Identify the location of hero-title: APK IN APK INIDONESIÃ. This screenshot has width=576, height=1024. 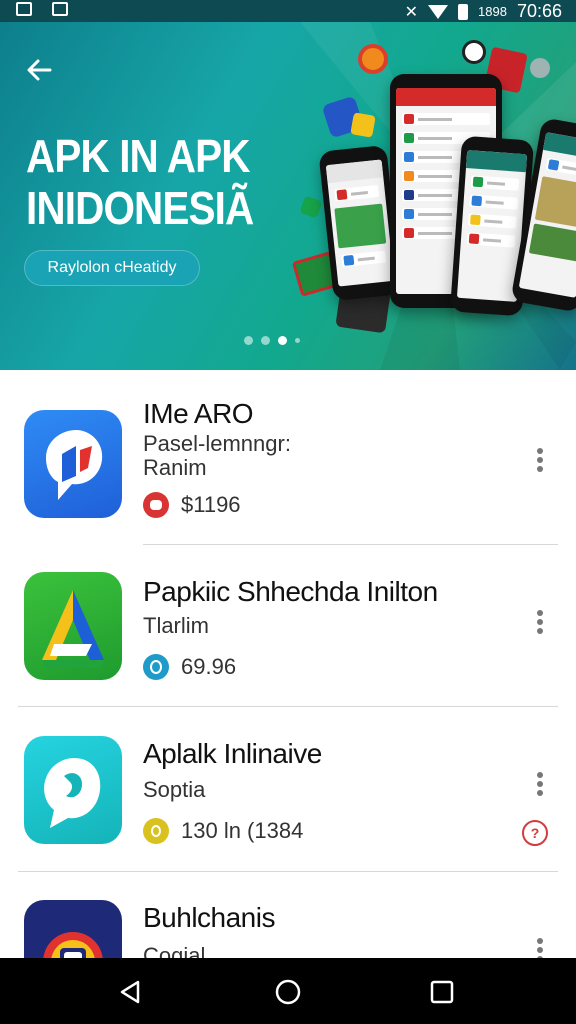
(153, 182).